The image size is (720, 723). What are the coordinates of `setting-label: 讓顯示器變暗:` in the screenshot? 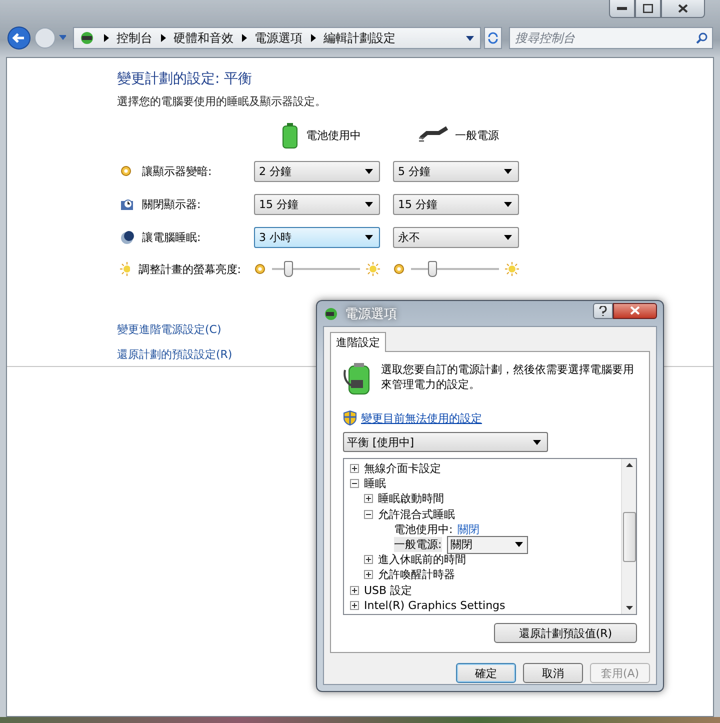 It's located at (177, 171).